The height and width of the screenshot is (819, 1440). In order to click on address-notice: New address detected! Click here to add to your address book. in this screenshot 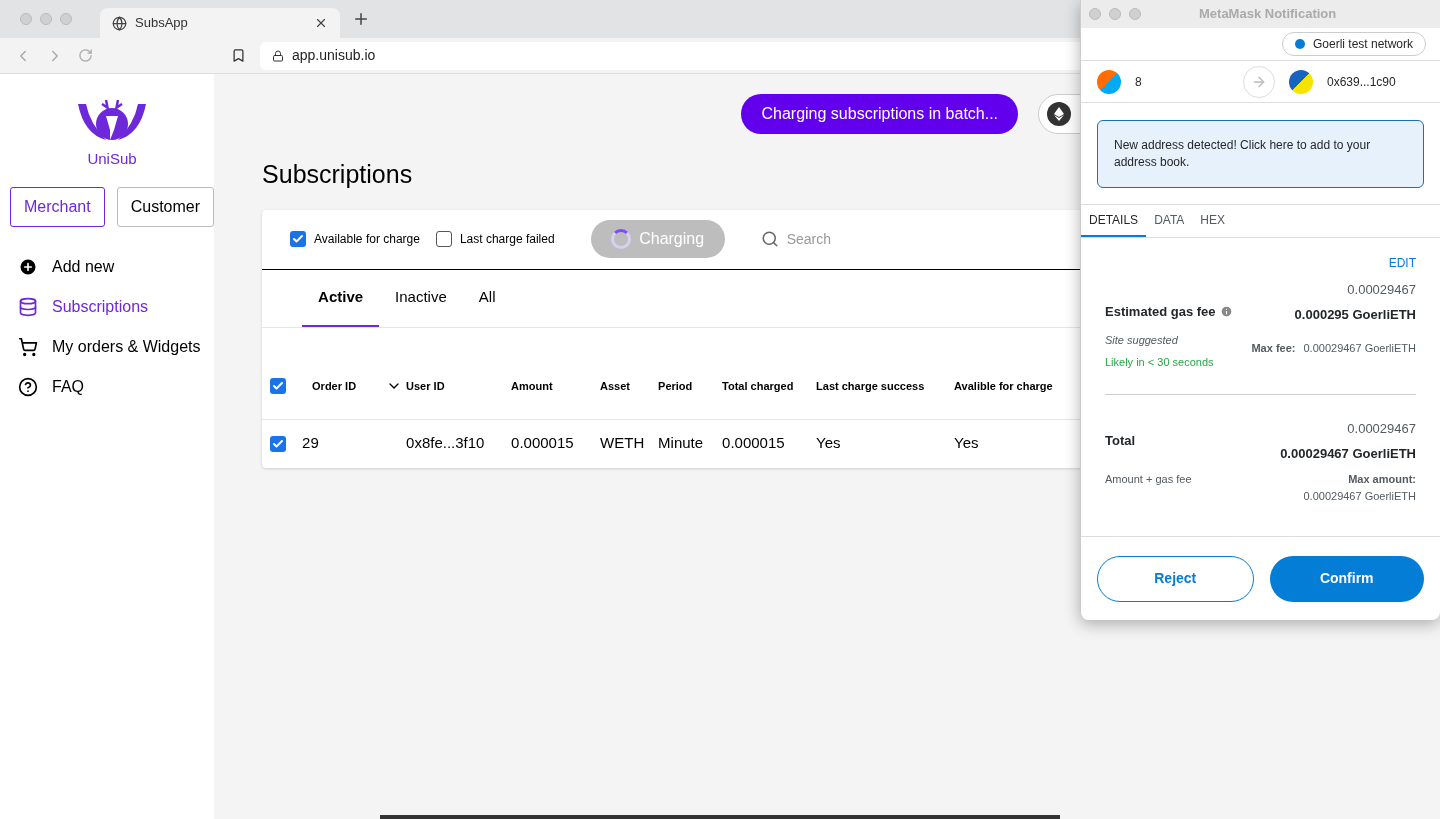, I will do `click(1260, 154)`.